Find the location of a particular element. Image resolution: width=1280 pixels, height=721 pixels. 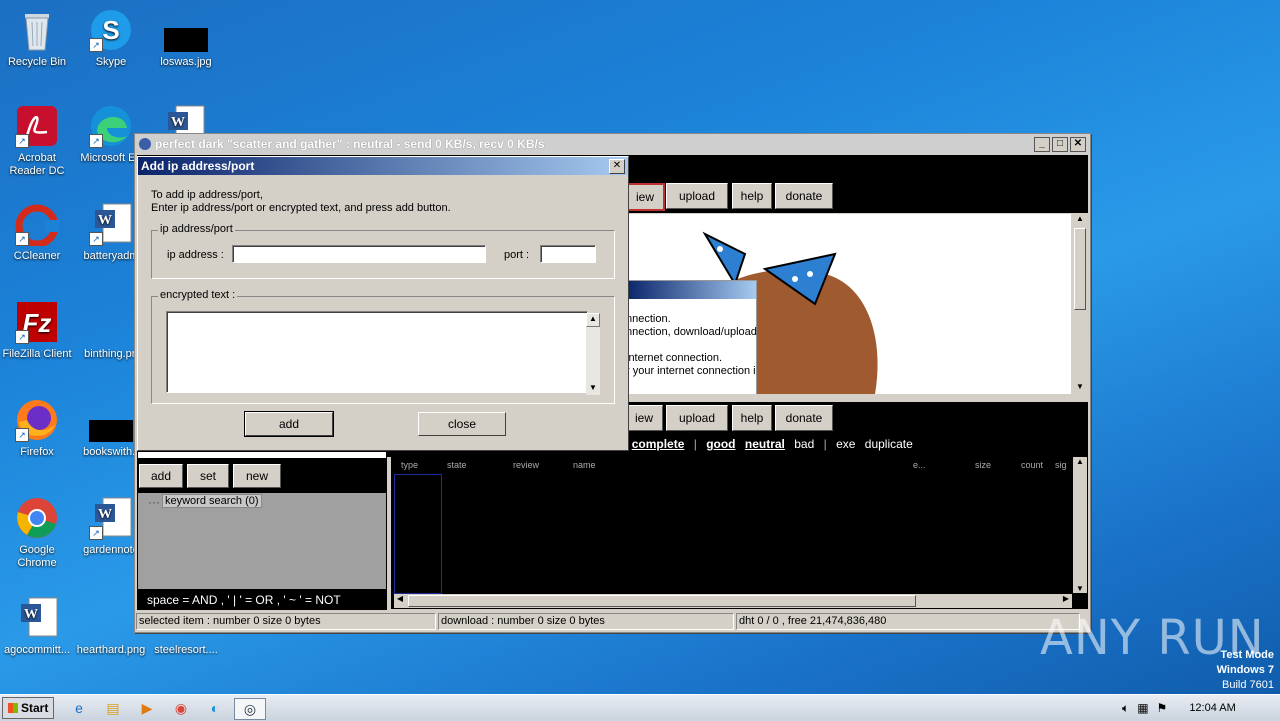

col-count: count is located at coordinates (1032, 465).